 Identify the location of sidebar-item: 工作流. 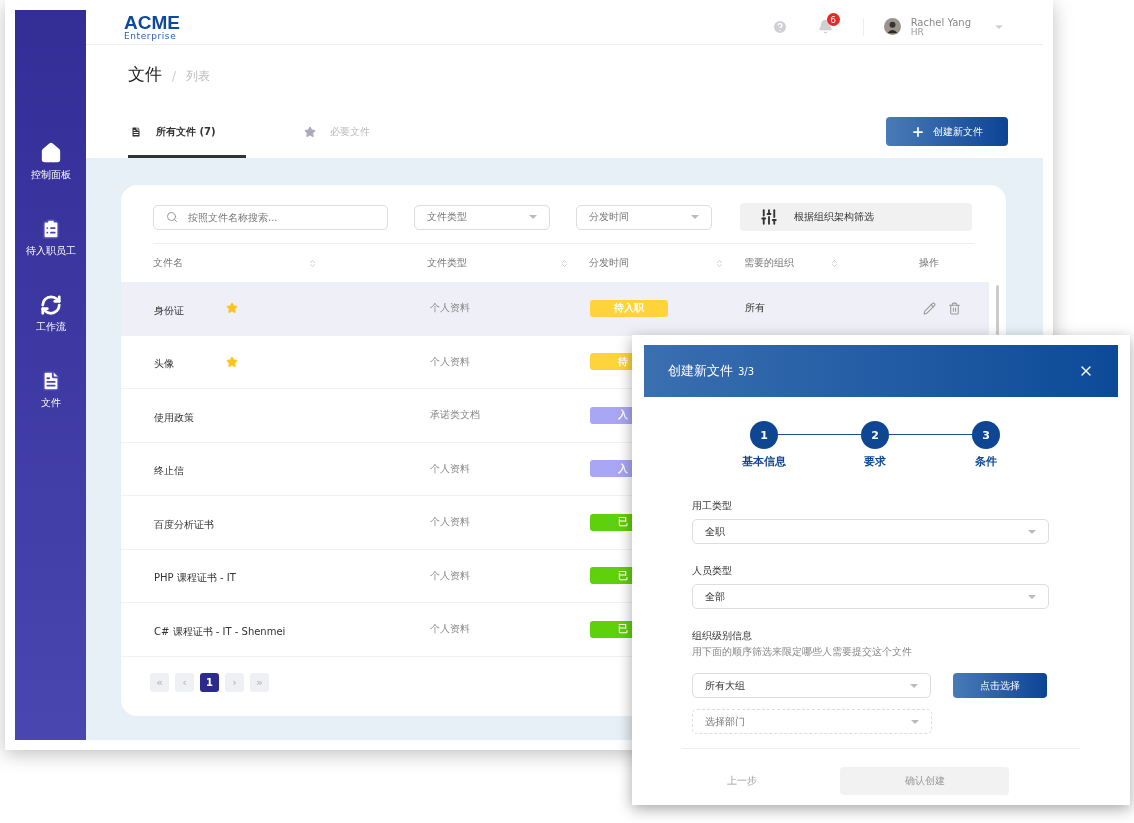
(50, 314).